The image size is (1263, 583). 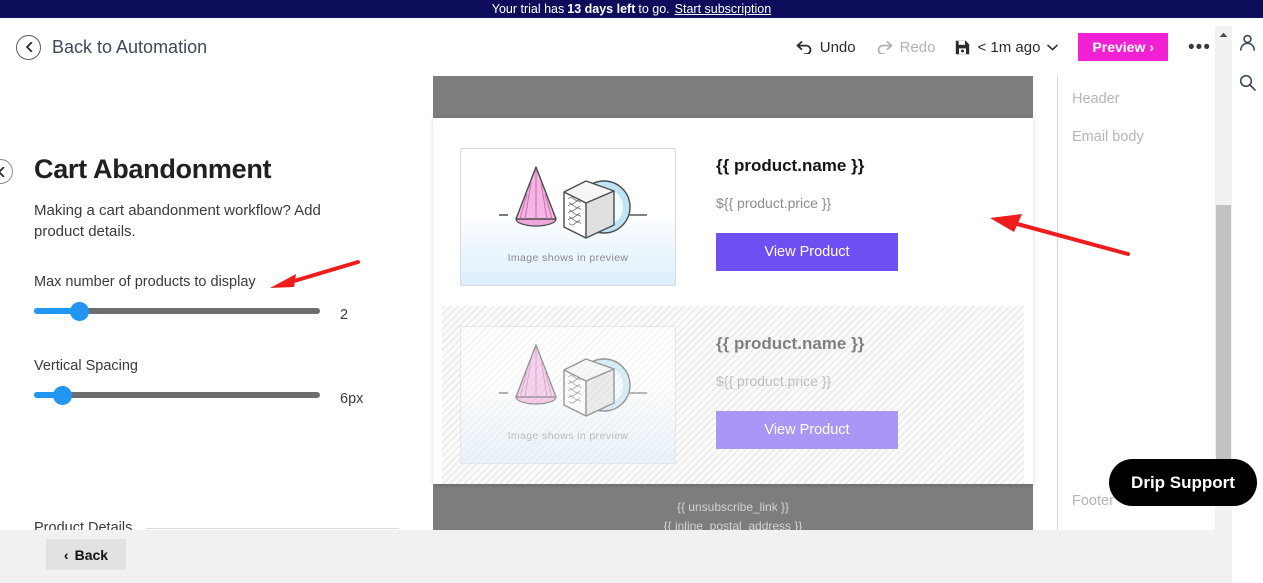 What do you see at coordinates (962, 47) in the screenshot?
I see `floppy-disk-save-icon` at bounding box center [962, 47].